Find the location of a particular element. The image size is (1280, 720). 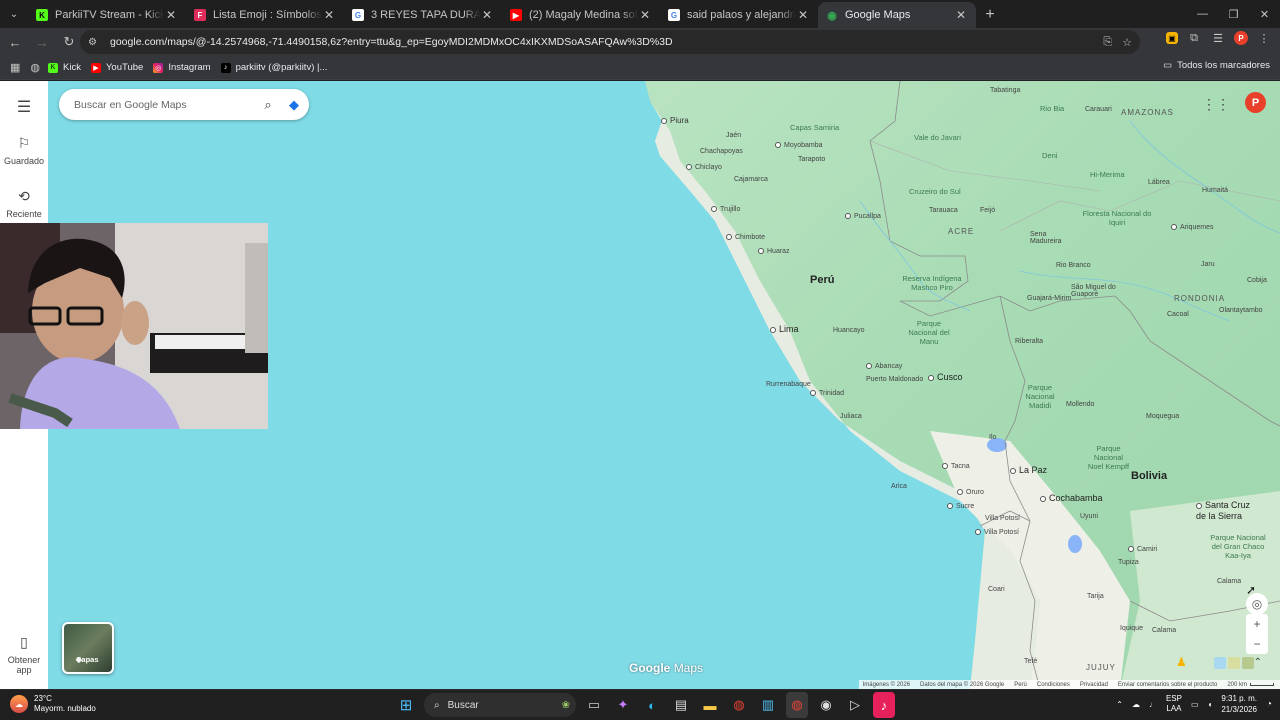

windows-start-icon: ⊞ is located at coordinates (406, 705).